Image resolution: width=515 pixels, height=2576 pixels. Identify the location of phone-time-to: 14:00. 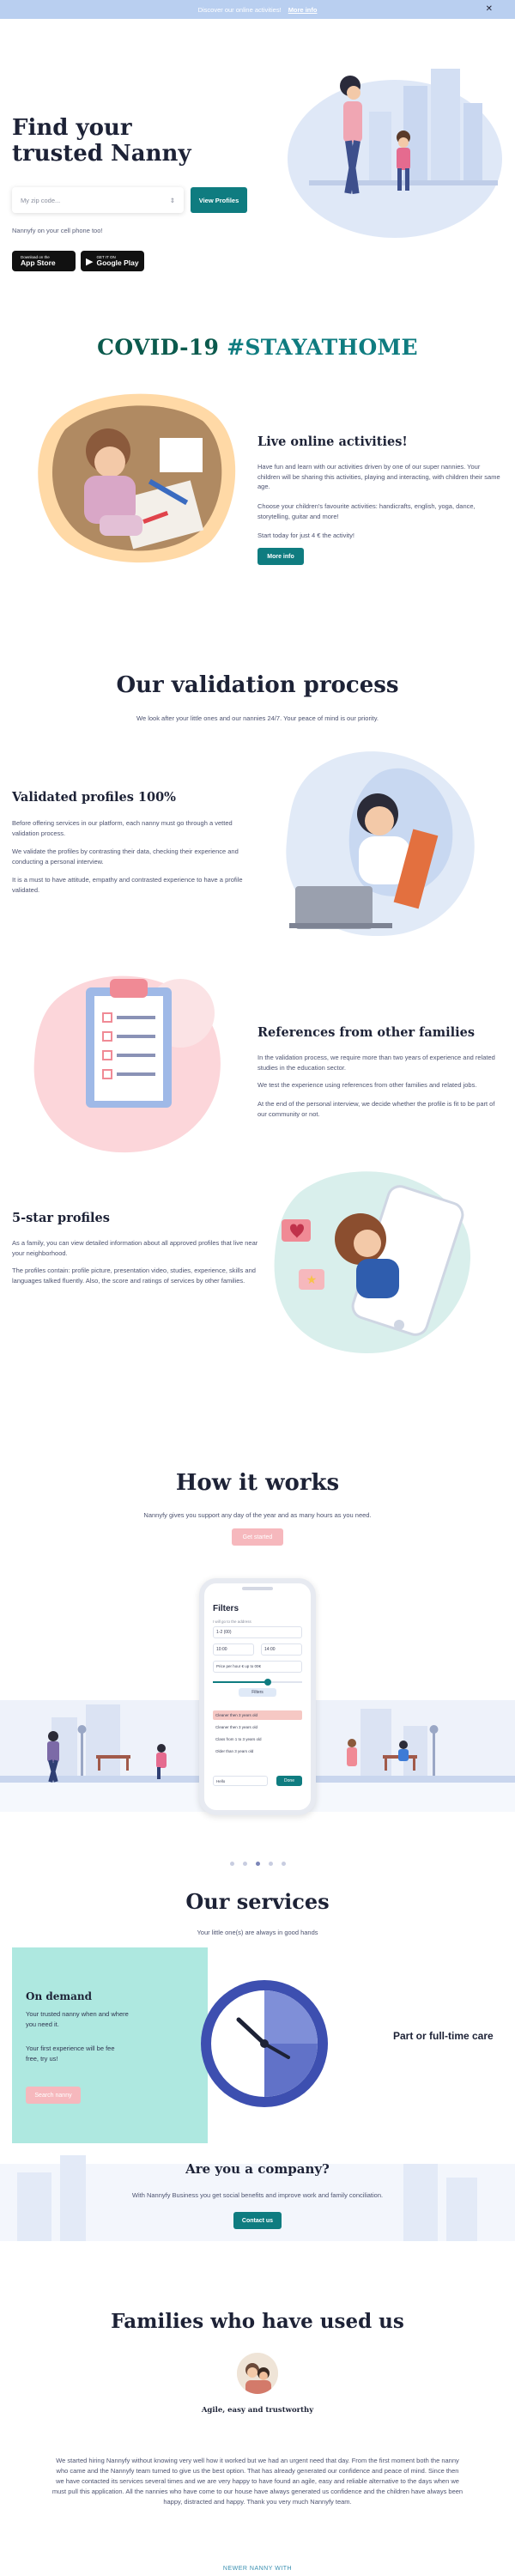
(281, 1649).